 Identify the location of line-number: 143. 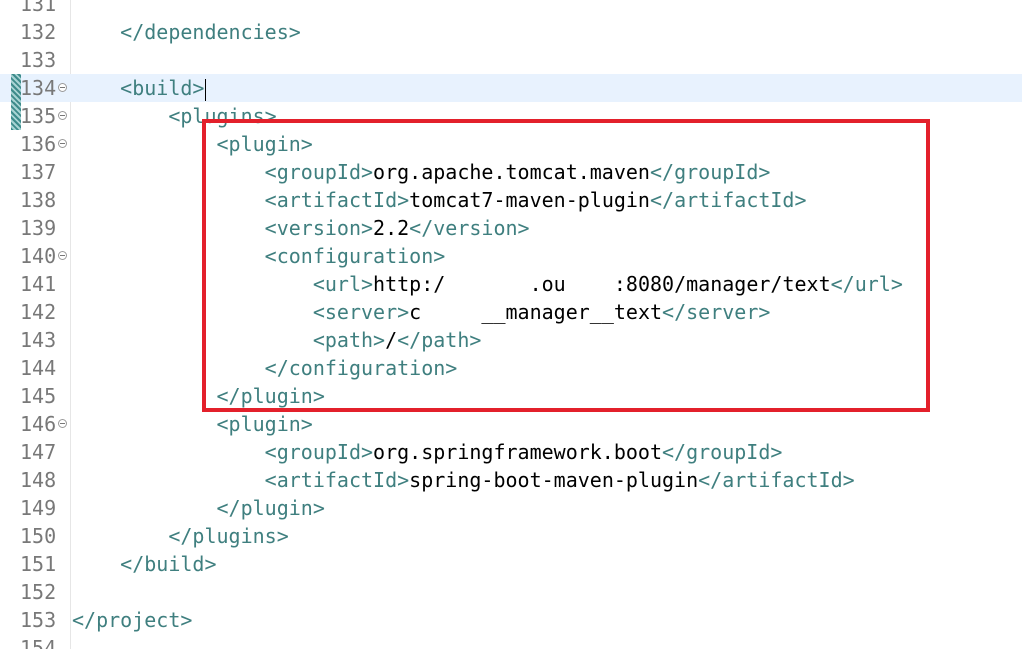
(38, 340).